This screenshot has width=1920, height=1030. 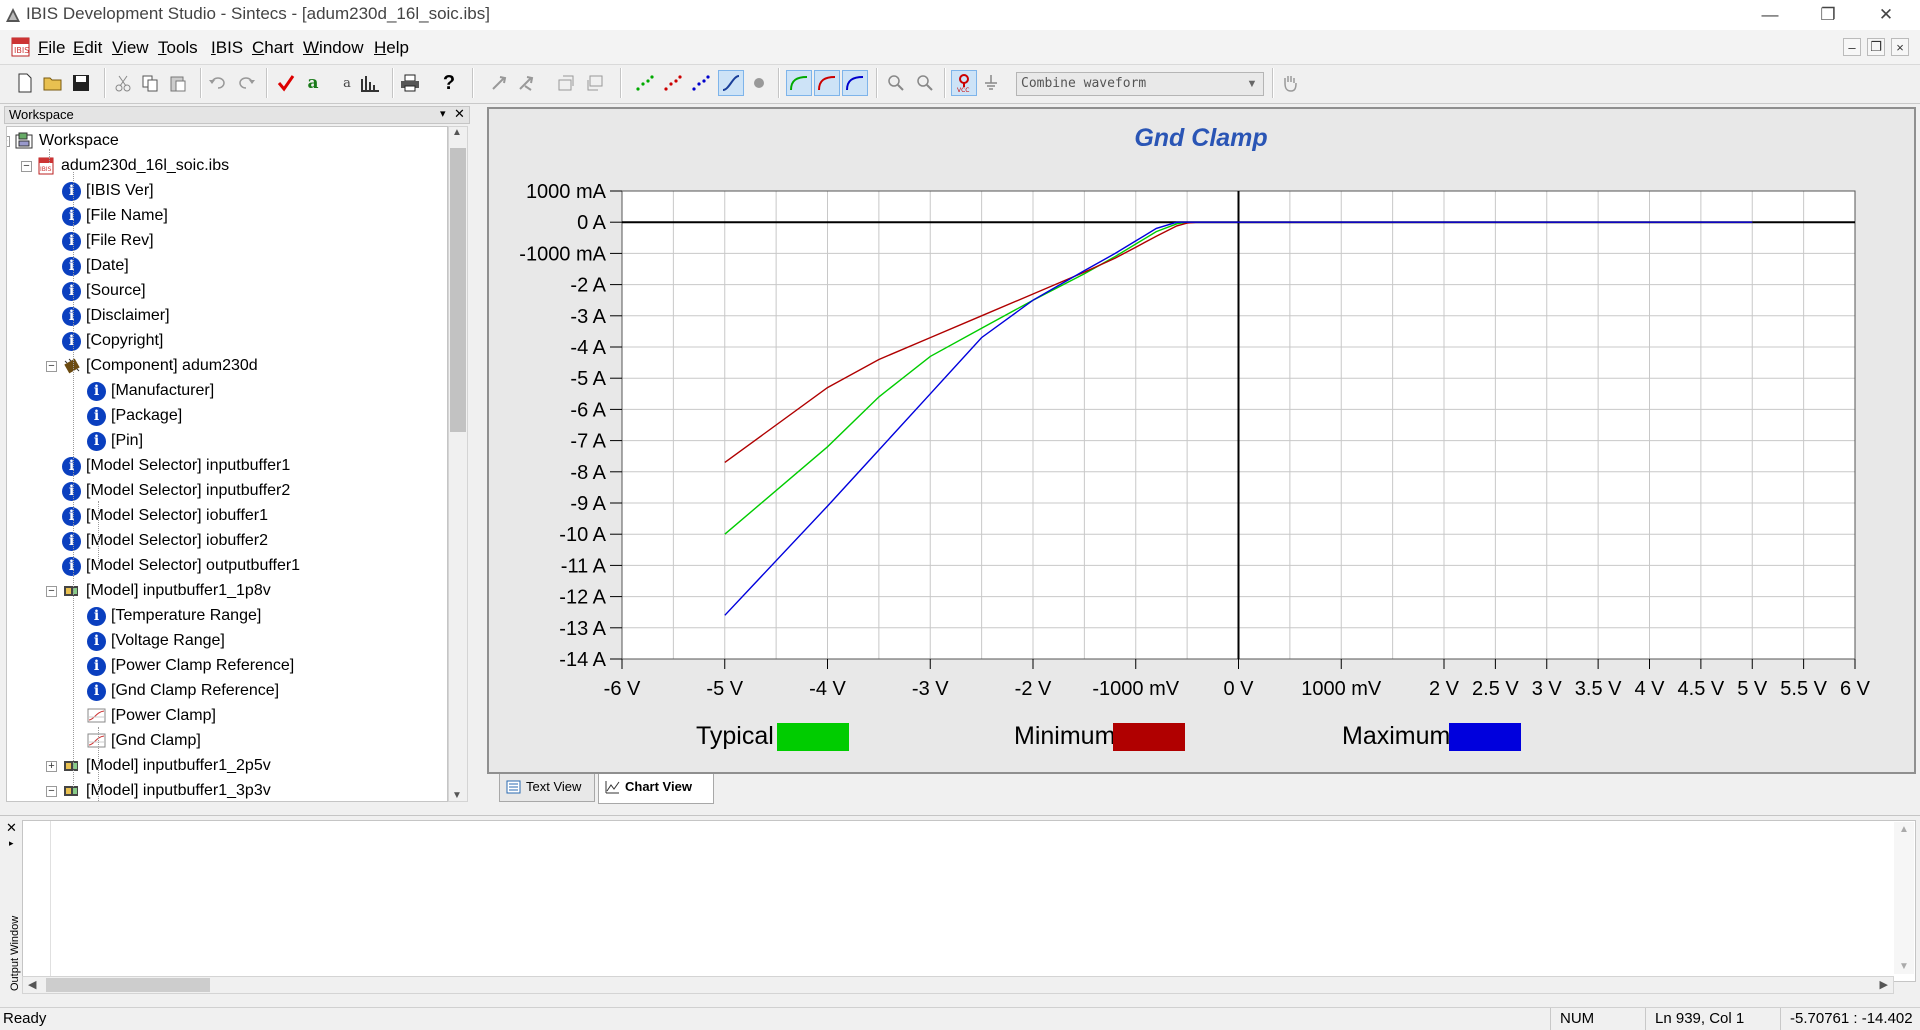 I want to click on legend-typical-swatch, so click(x=813, y=737).